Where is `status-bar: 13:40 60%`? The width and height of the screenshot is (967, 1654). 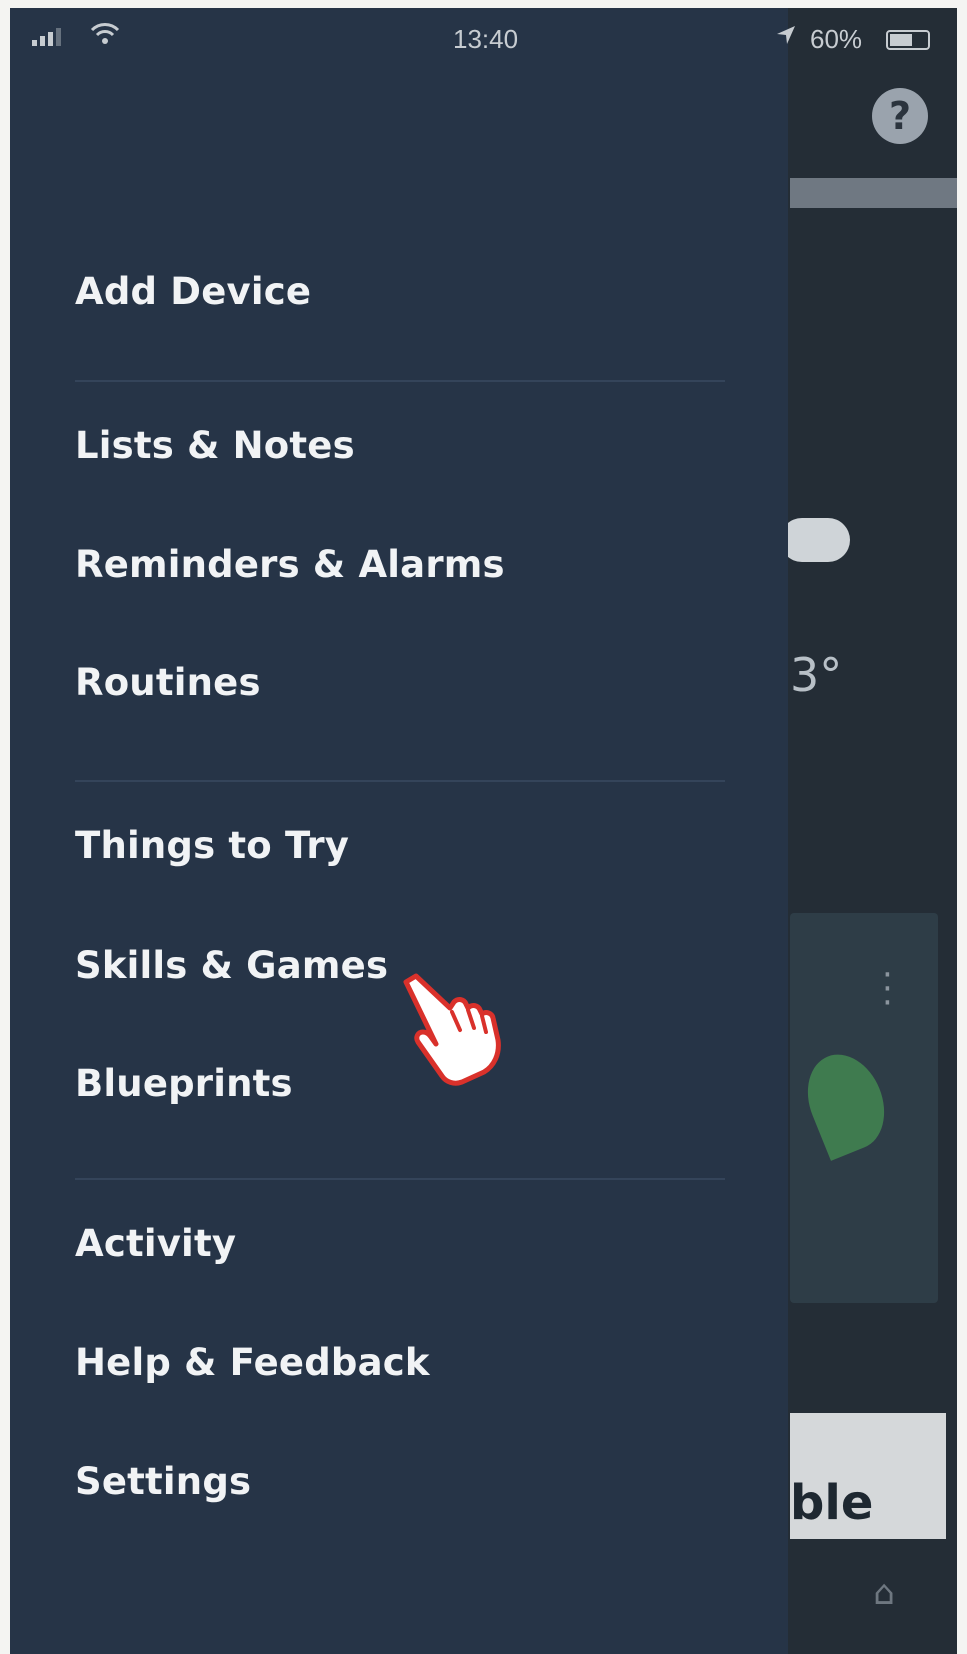 status-bar: 13:40 60% is located at coordinates (483, 38).